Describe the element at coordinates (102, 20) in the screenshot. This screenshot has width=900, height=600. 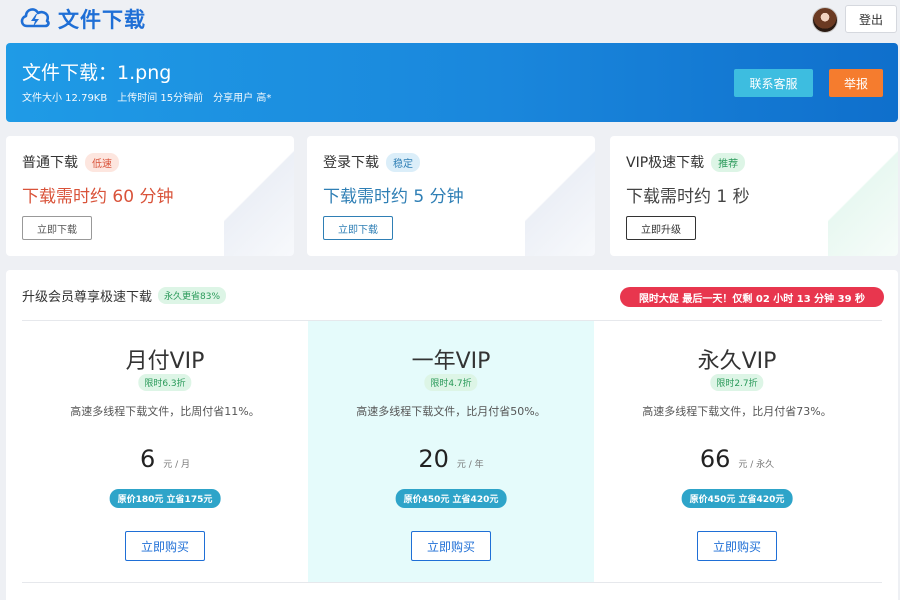
I see `brand-title: 文件下载` at that location.